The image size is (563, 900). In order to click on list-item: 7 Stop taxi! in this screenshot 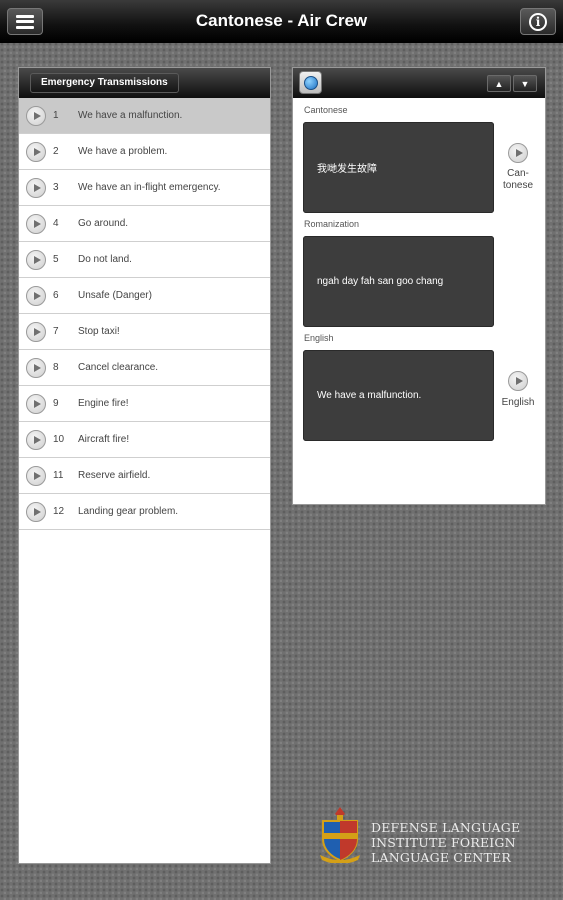, I will do `click(144, 332)`.